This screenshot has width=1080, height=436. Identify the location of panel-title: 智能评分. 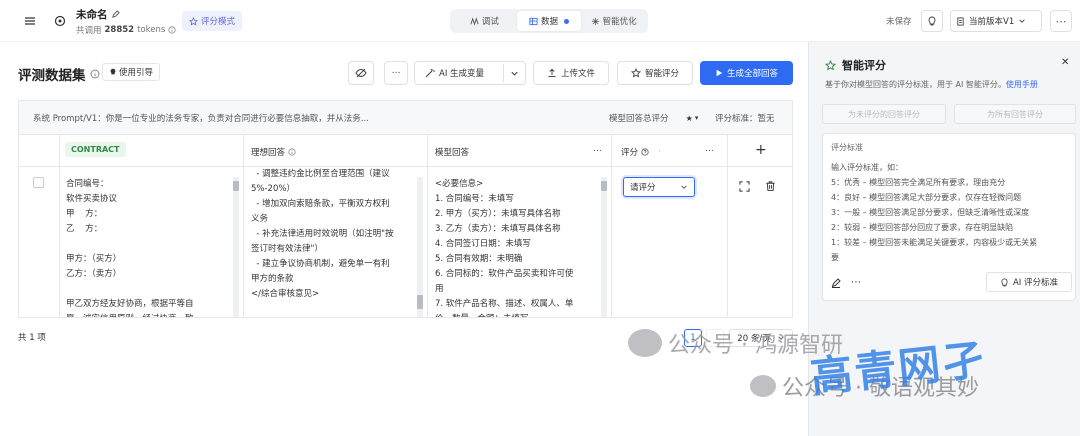
(855, 65).